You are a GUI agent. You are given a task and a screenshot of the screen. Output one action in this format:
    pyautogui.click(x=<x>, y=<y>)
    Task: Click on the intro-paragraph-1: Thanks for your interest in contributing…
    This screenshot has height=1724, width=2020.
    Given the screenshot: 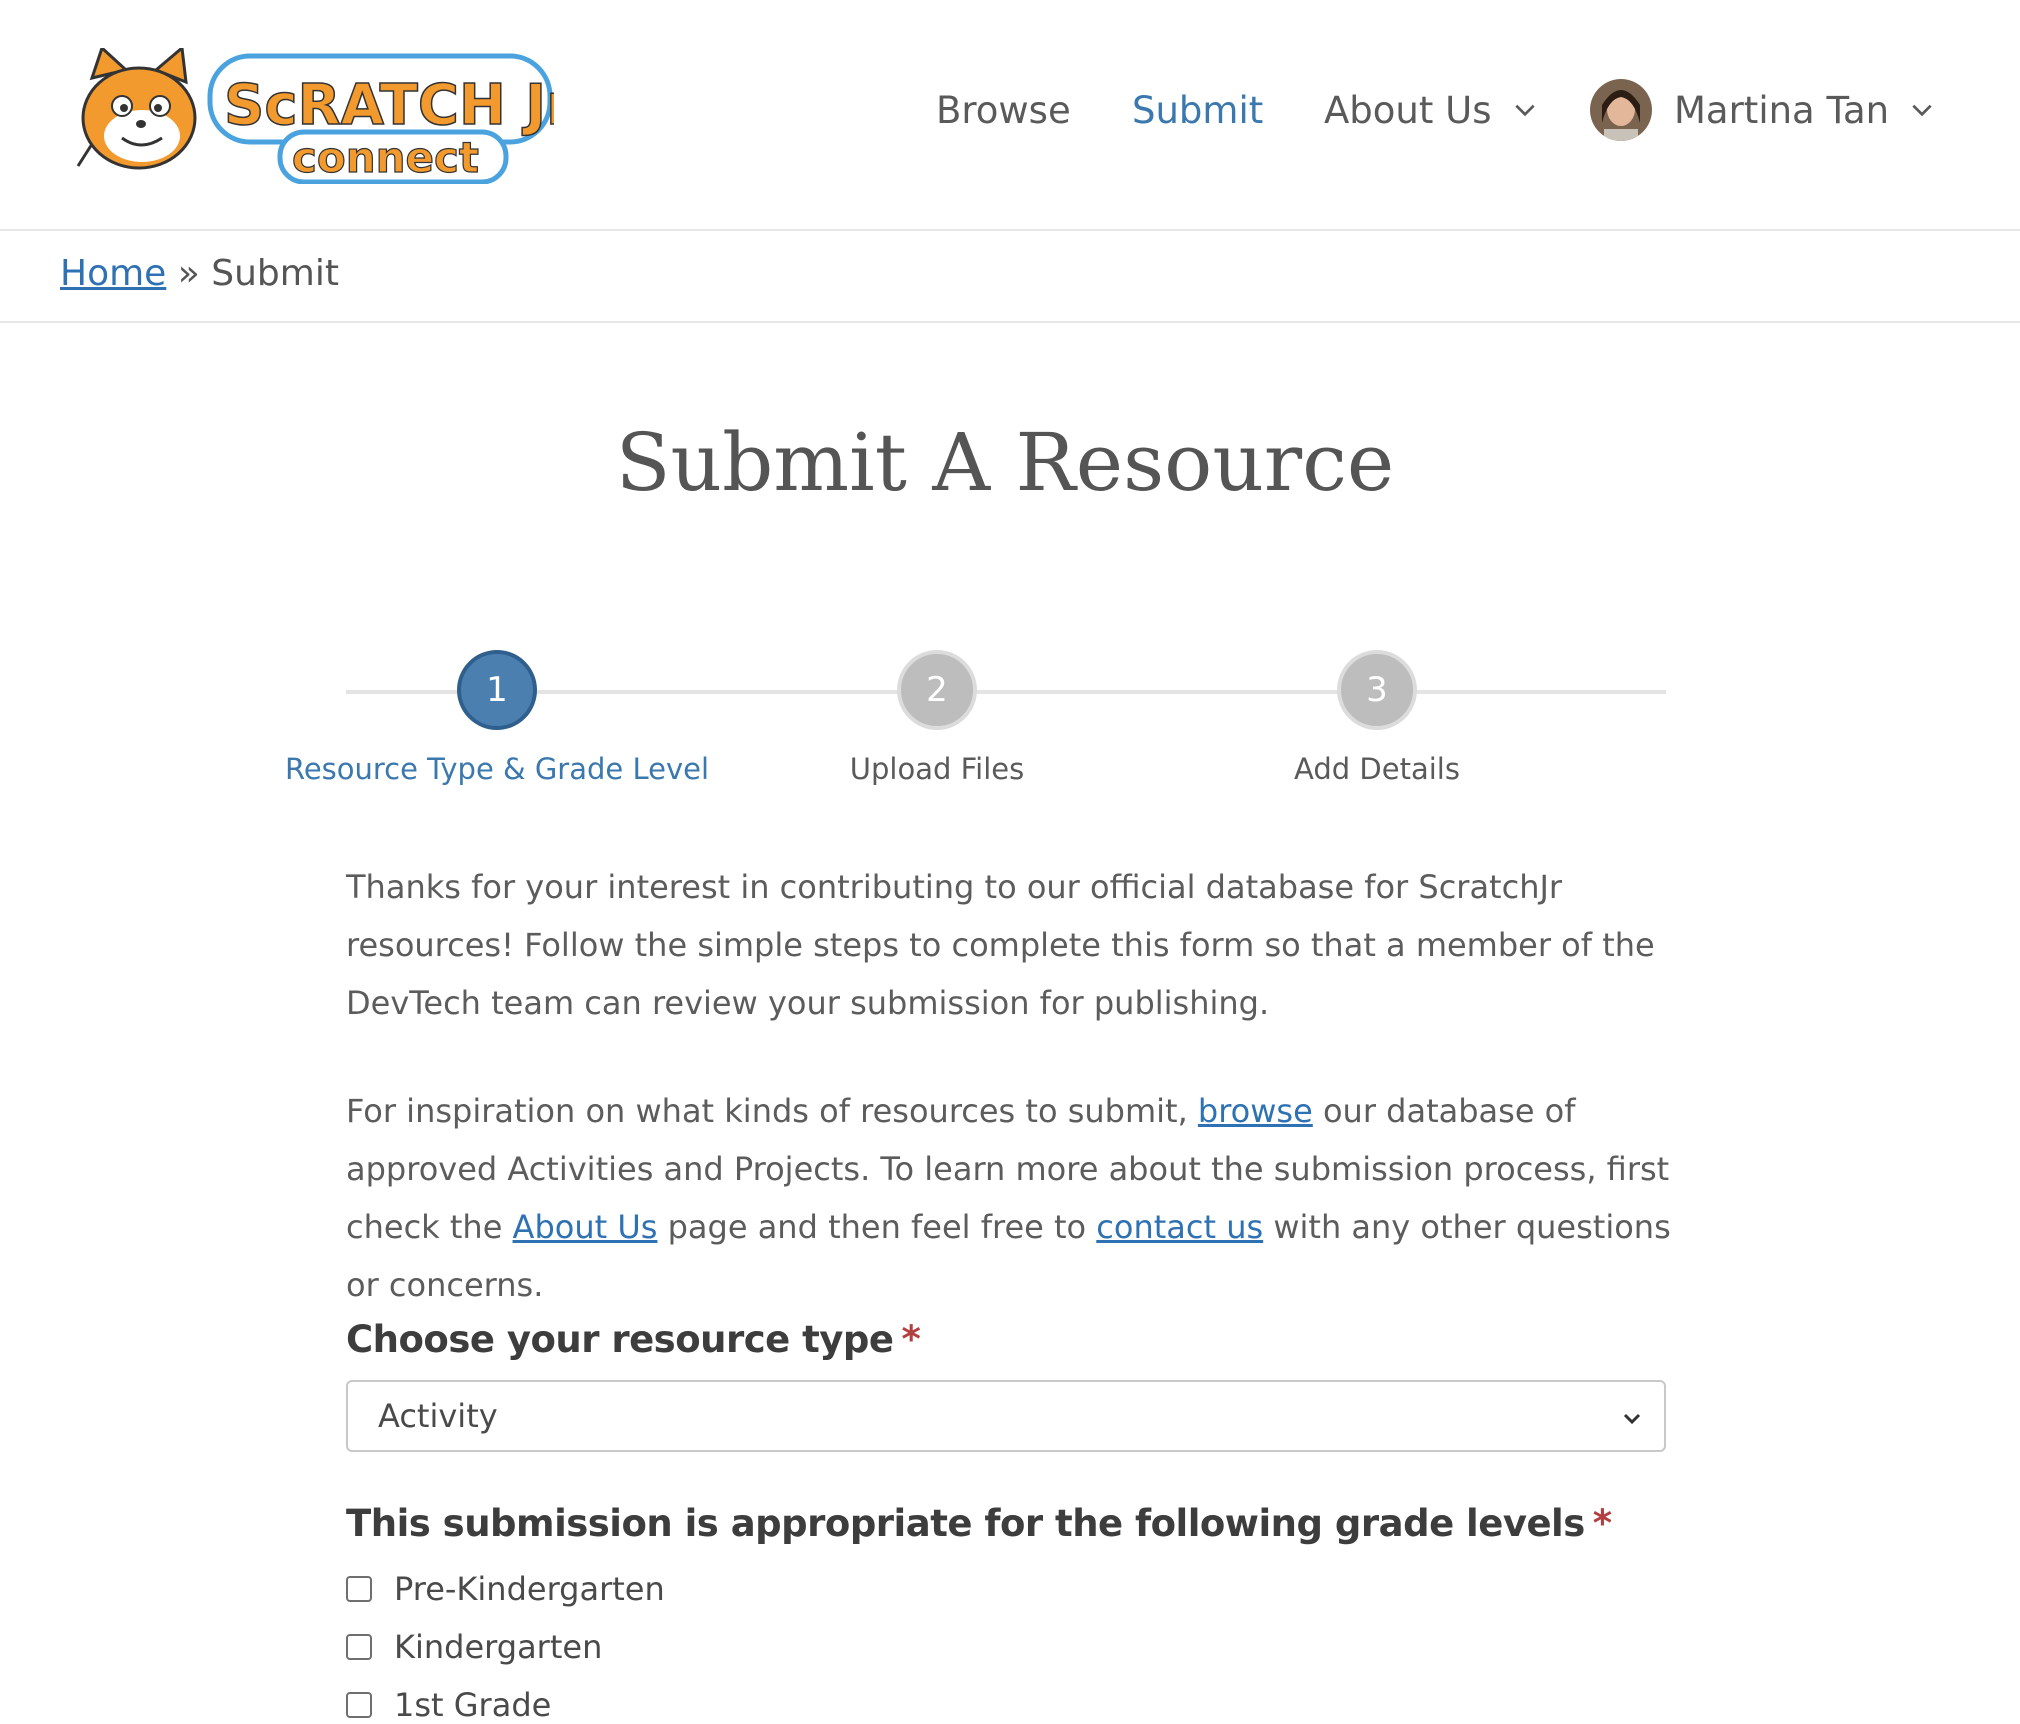 What is the action you would take?
    pyautogui.click(x=1000, y=945)
    